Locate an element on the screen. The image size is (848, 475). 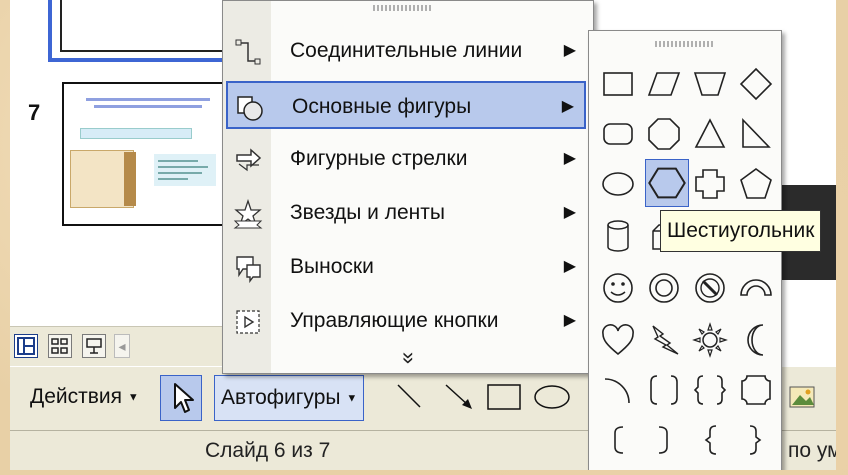
arrow-tool-icon is located at coordinates (459, 397).